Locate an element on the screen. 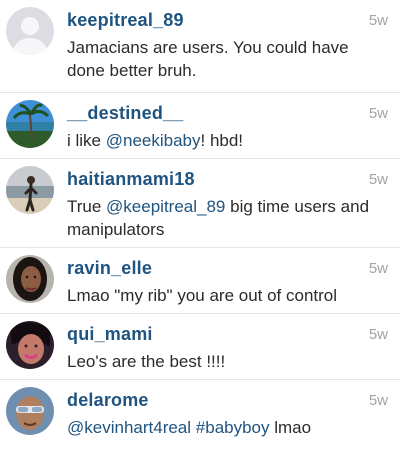 Image resolution: width=400 pixels, height=452 pixels. woman-selfie-photo is located at coordinates (30, 345).